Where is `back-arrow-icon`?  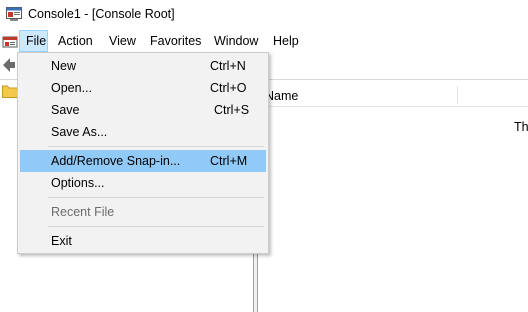 back-arrow-icon is located at coordinates (9, 65).